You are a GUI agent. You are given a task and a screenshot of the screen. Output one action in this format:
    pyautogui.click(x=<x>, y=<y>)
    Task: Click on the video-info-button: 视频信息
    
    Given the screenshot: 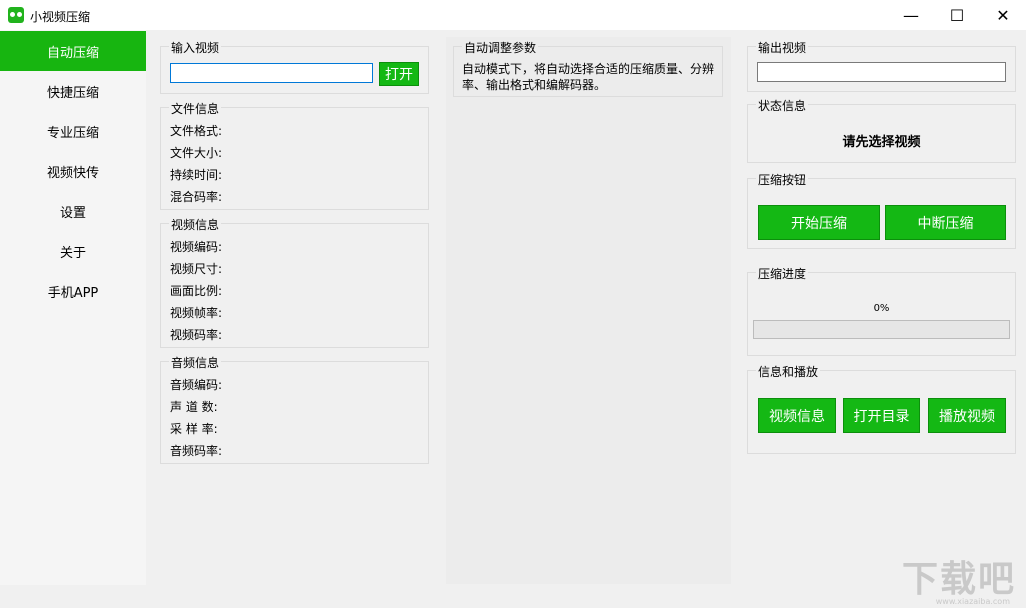 What is the action you would take?
    pyautogui.click(x=797, y=415)
    